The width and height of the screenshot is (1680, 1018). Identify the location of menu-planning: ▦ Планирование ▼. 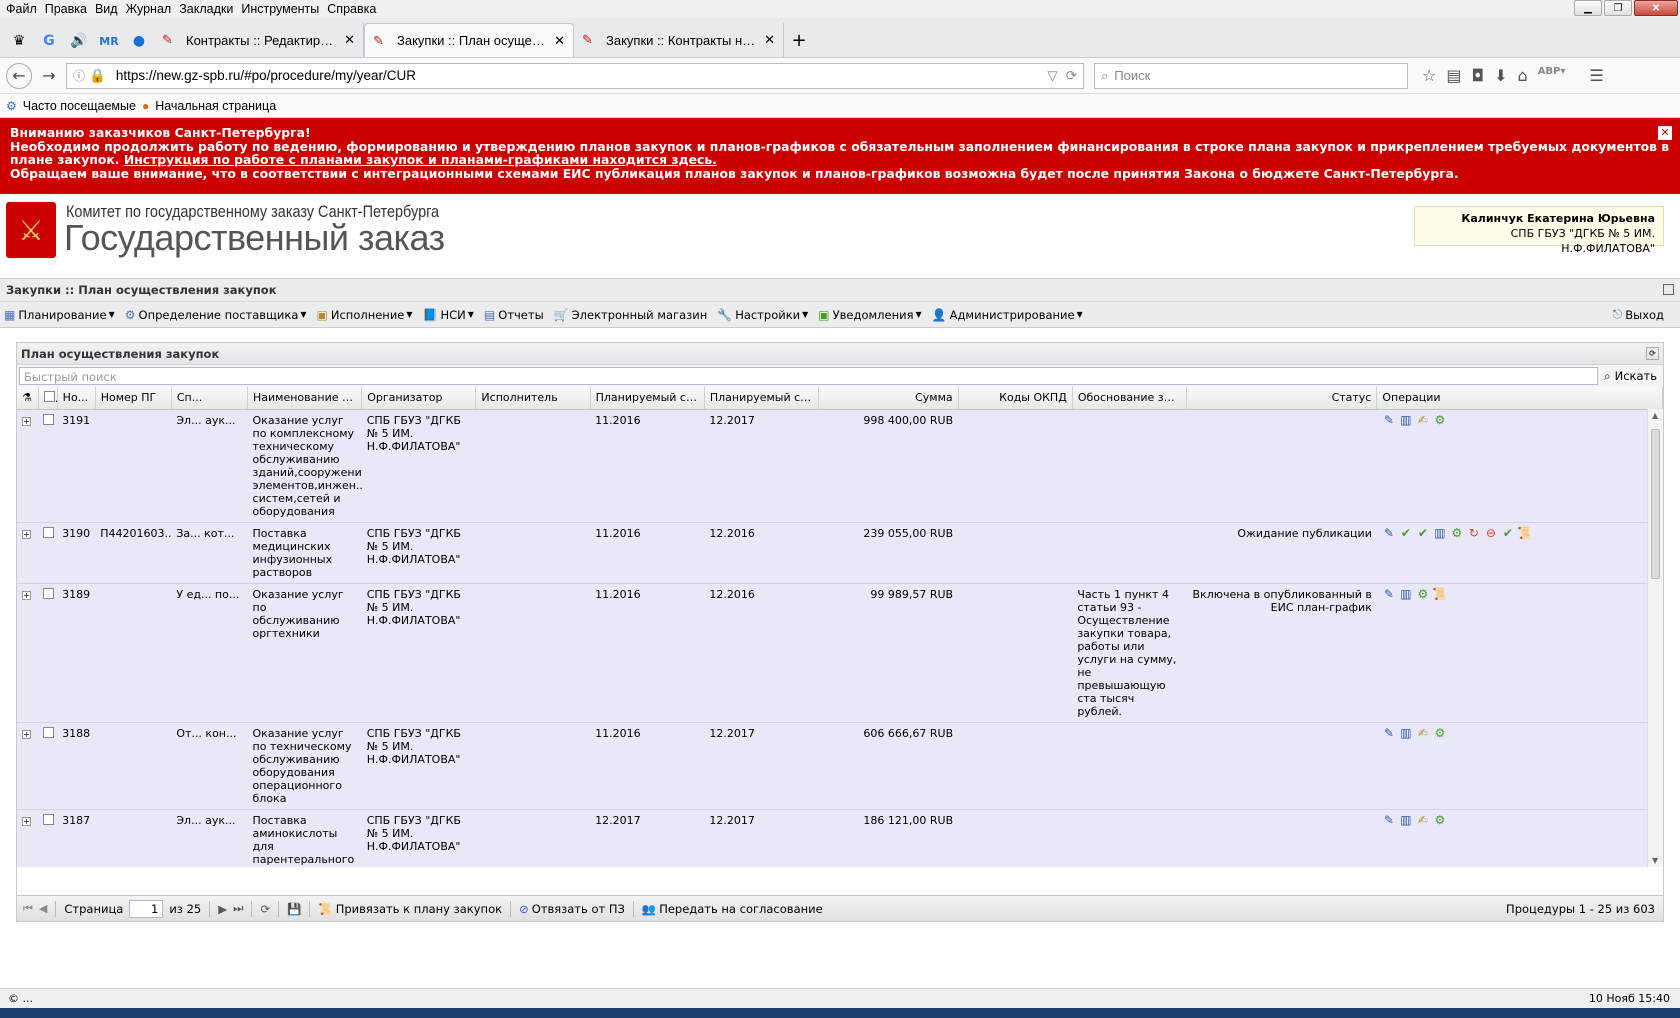
(59, 315).